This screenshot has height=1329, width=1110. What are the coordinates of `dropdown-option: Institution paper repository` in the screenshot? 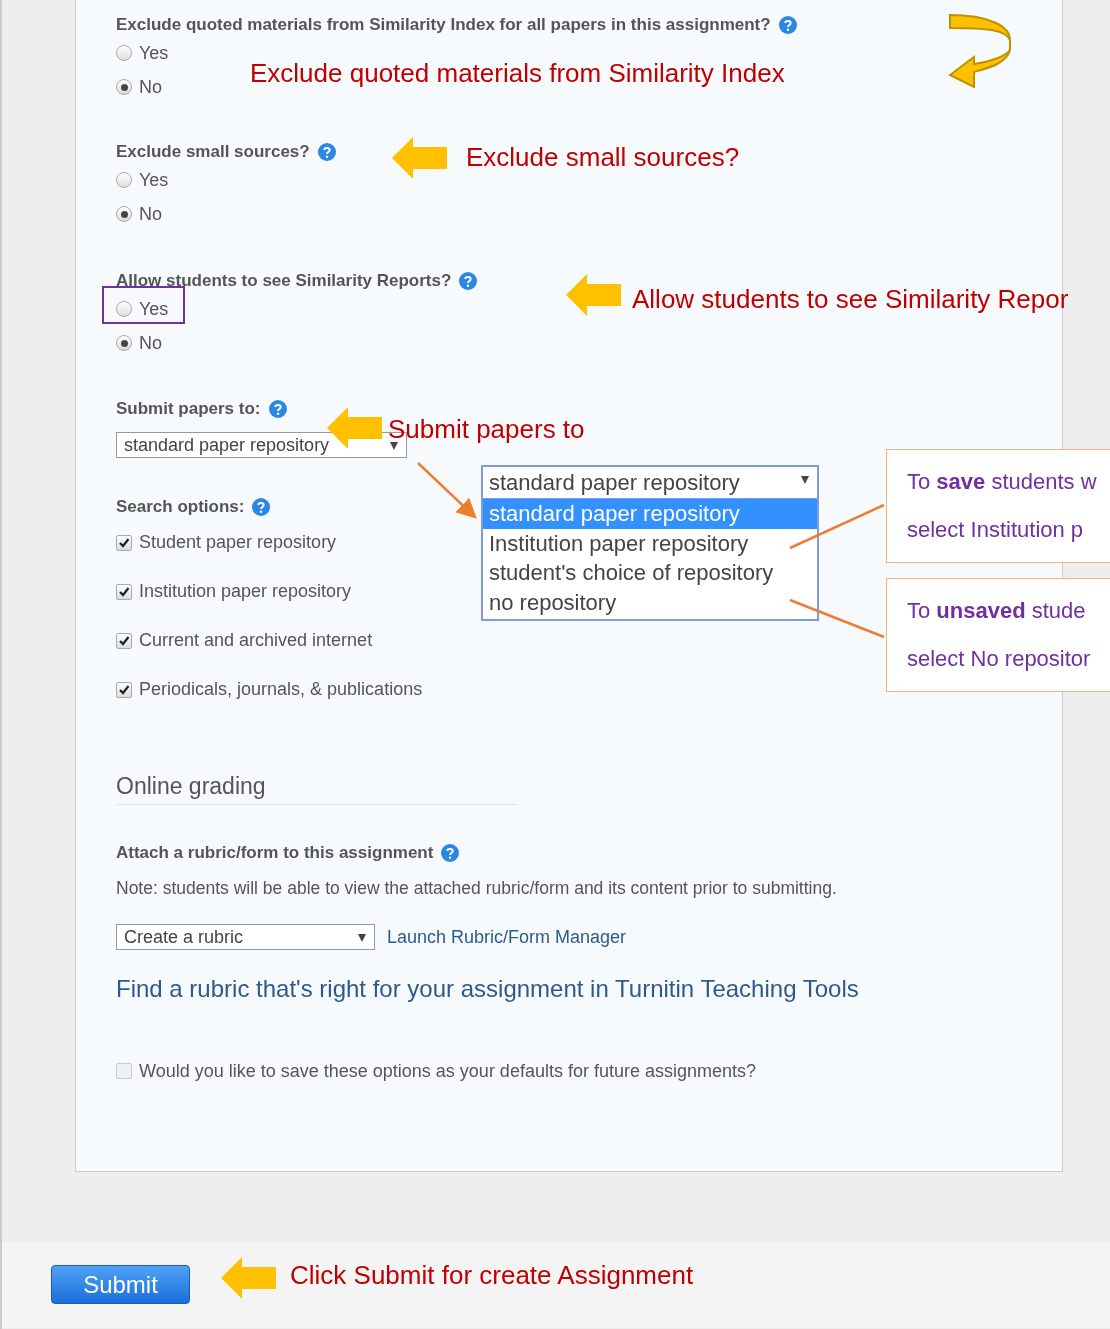 It's located at (650, 543).